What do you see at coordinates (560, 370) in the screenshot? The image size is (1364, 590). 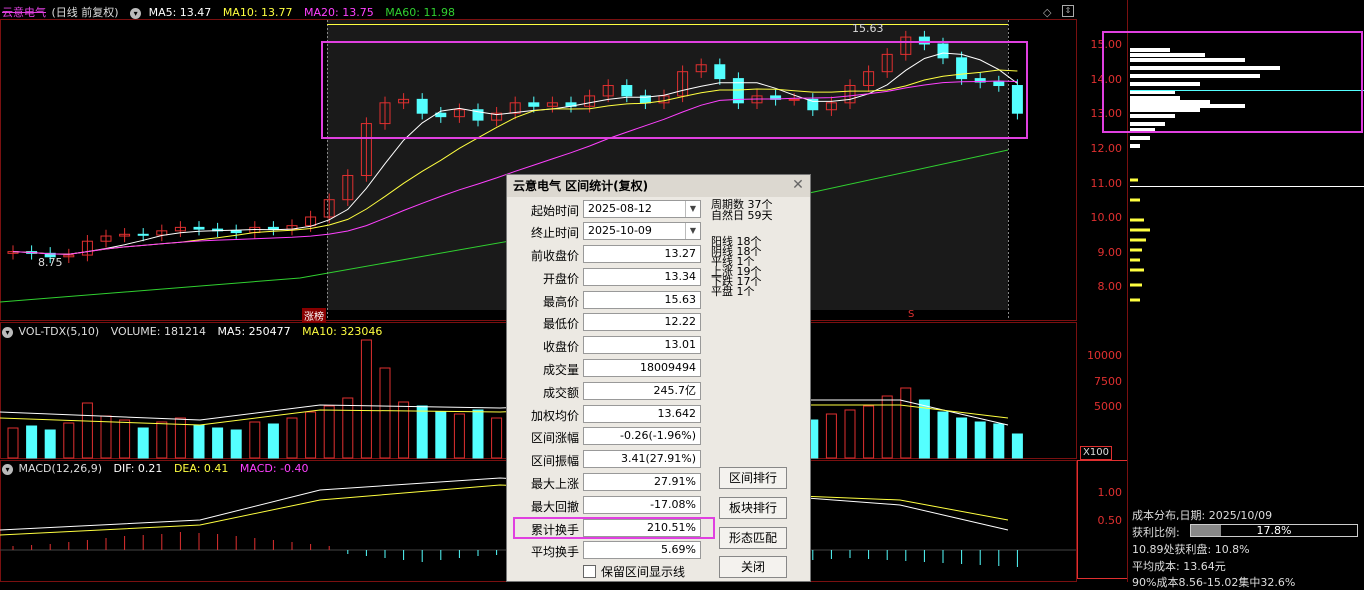 I see `stat-row-label: 成交量` at bounding box center [560, 370].